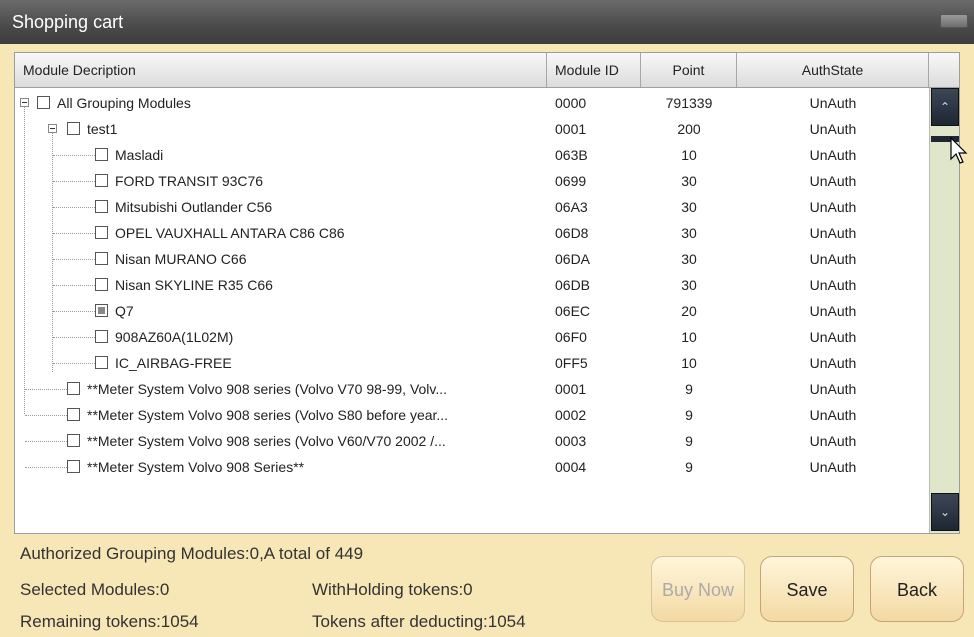 The width and height of the screenshot is (974, 637). What do you see at coordinates (487, 22) in the screenshot?
I see `window-titlebar: Shopping cart` at bounding box center [487, 22].